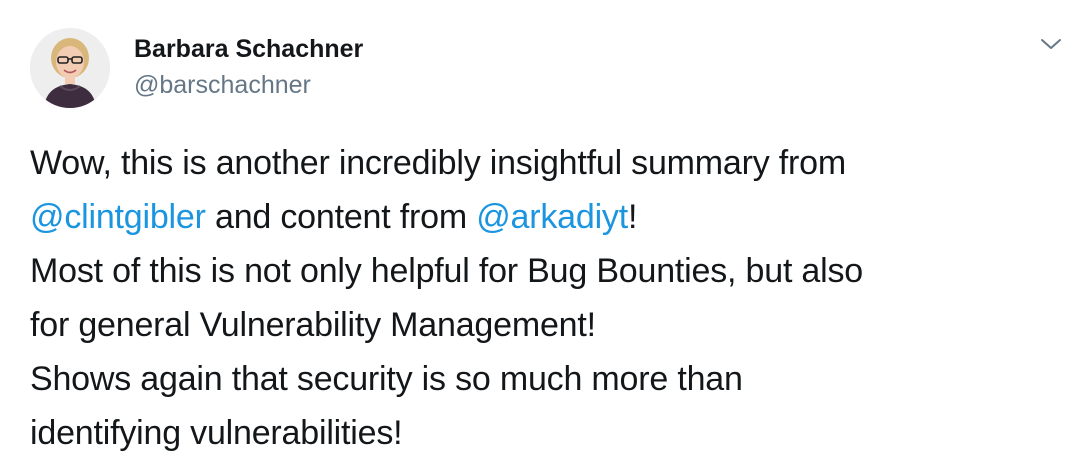 The width and height of the screenshot is (1092, 470). Describe the element at coordinates (216, 433) in the screenshot. I see `tweet-line-6: identifying vulnerabilities!` at that location.